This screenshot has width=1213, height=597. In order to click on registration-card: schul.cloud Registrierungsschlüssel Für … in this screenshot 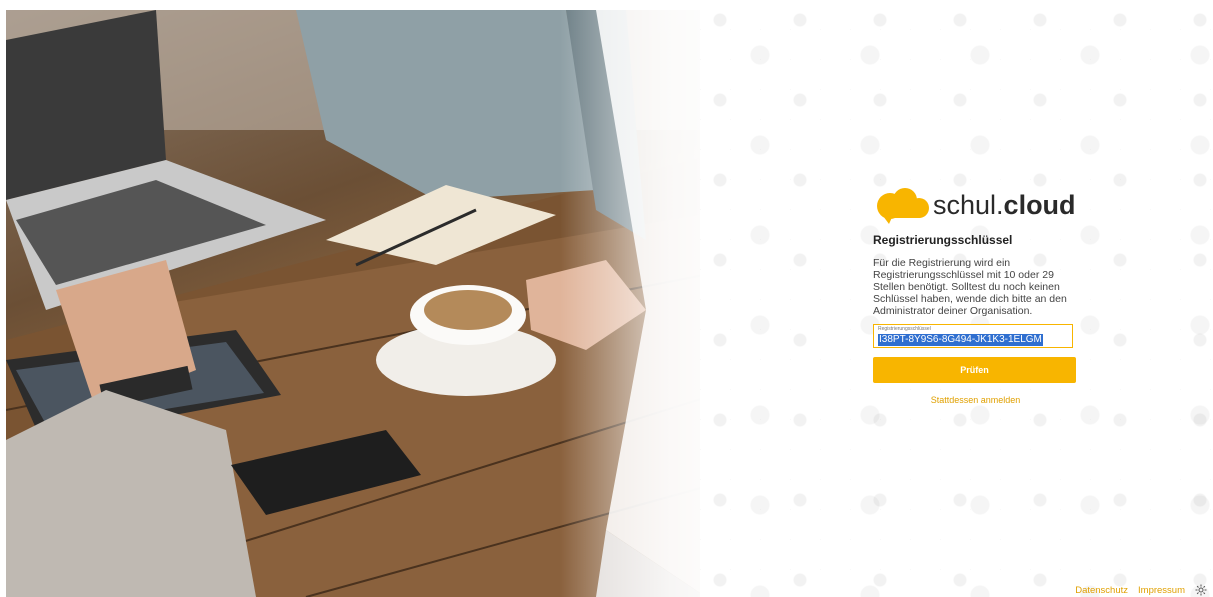, I will do `click(975, 295)`.